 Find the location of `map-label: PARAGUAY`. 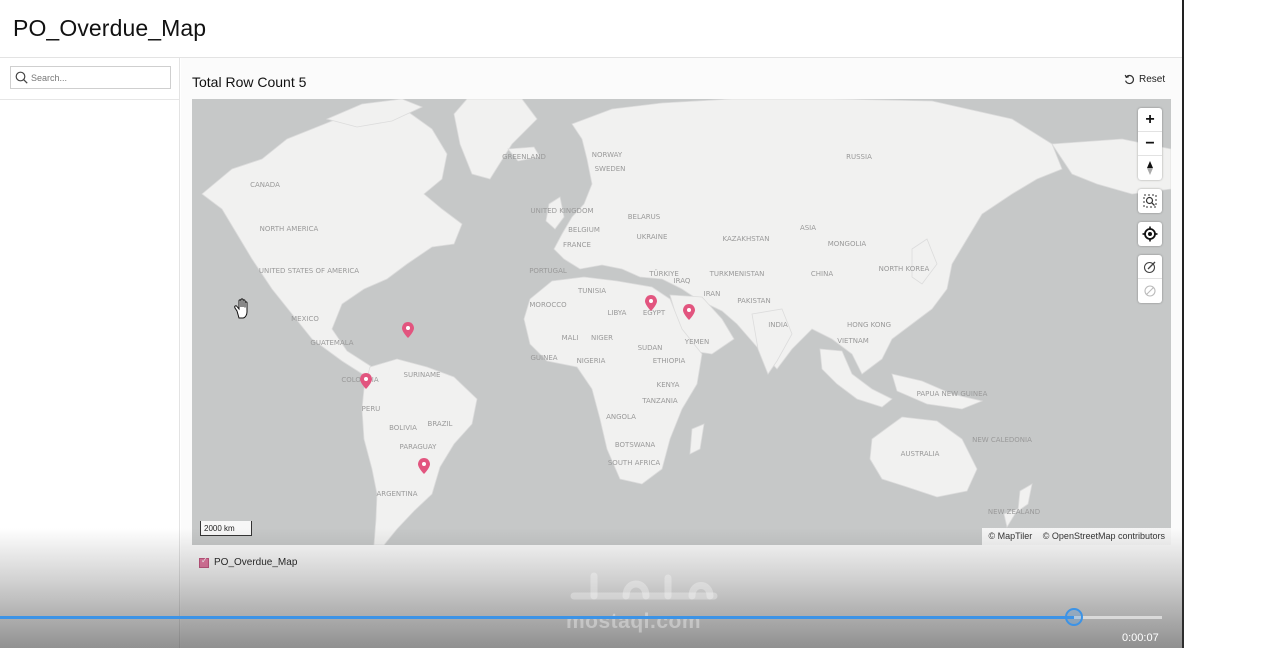

map-label: PARAGUAY is located at coordinates (419, 447).